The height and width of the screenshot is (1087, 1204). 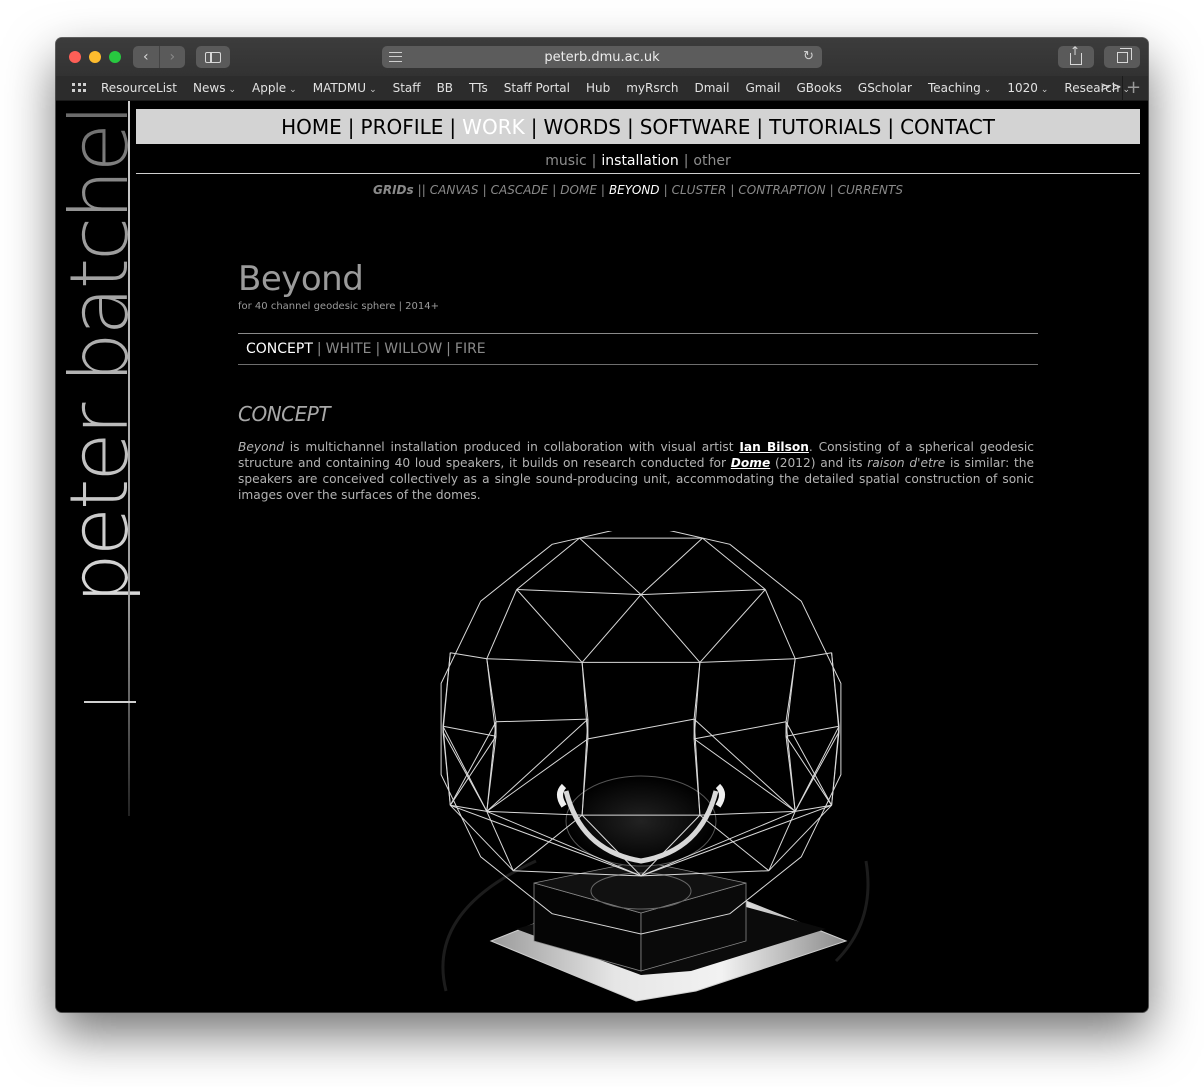 What do you see at coordinates (349, 349) in the screenshot?
I see `section-white: WHITE` at bounding box center [349, 349].